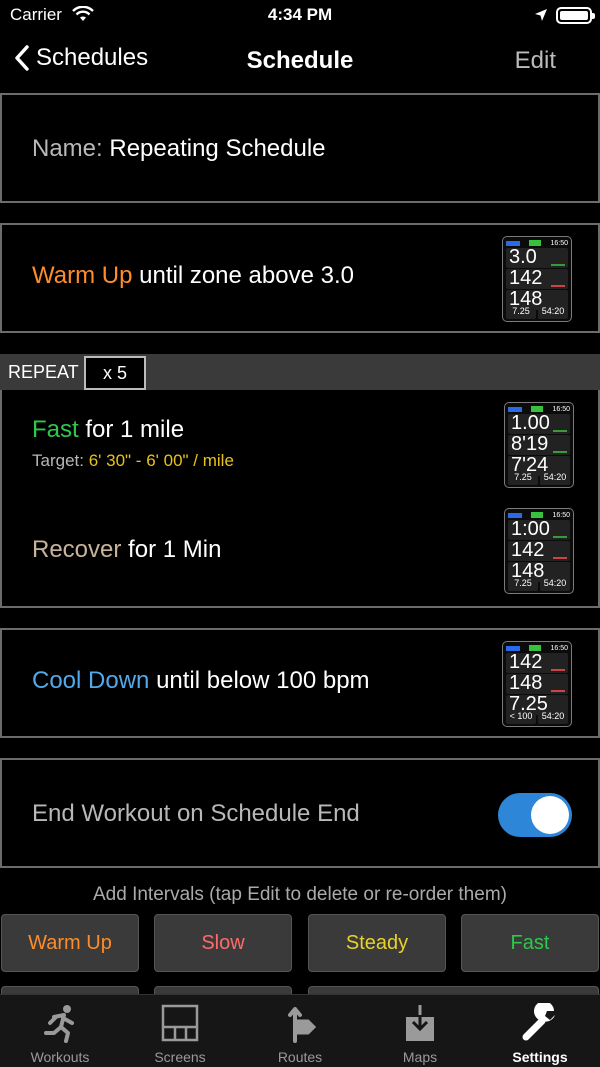 Image resolution: width=600 pixels, height=1067 pixels. Describe the element at coordinates (300, 372) in the screenshot. I see `repeat-header: REPEAT x 5` at that location.